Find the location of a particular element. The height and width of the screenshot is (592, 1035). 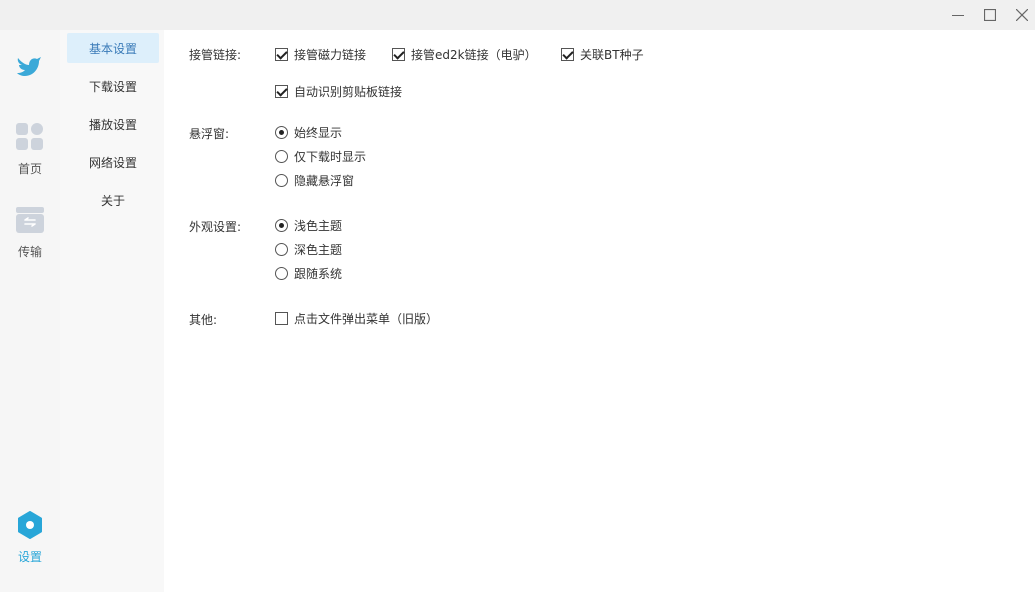

checkbox-label: 接管磁力链接 is located at coordinates (330, 55).